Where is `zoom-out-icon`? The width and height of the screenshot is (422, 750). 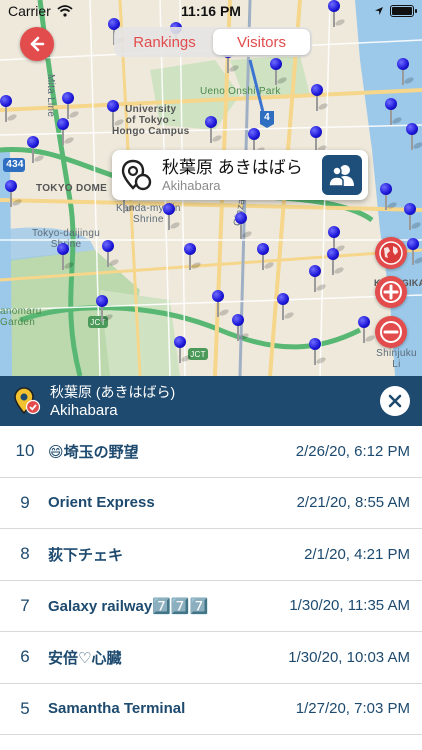
zoom-out-icon is located at coordinates (391, 332).